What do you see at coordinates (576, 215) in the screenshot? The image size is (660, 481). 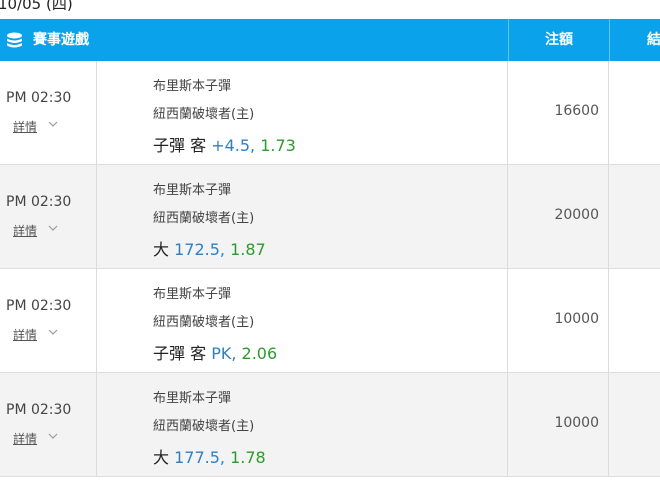 I see `stake-amount: 20000` at bounding box center [576, 215].